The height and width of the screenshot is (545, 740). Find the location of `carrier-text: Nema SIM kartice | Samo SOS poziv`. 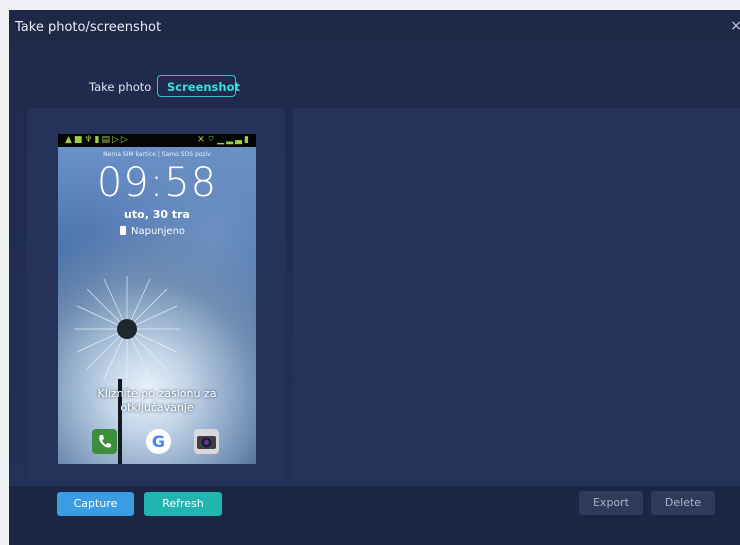

carrier-text: Nema SIM kartice | Samo SOS poziv is located at coordinates (157, 154).